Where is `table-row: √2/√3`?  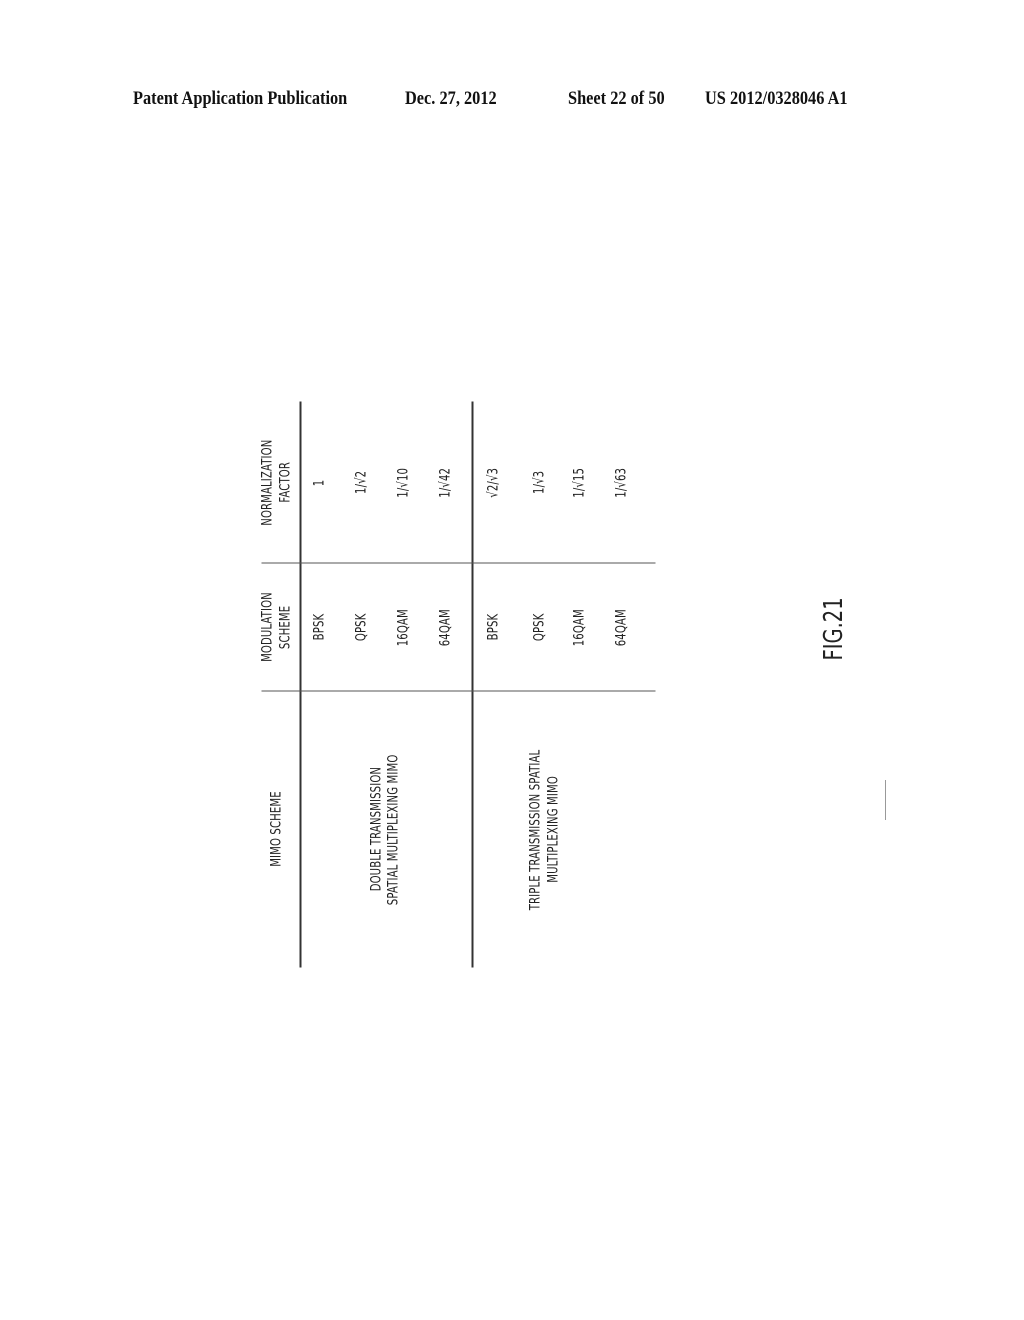
table-row: √2/√3 is located at coordinates (493, 482).